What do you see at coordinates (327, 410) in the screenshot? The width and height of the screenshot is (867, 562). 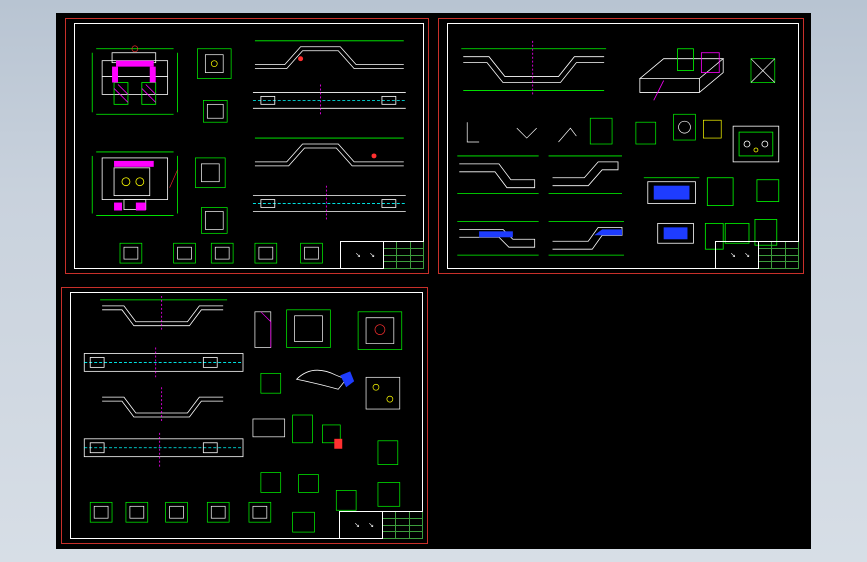 I see `detail-cluster` at bounding box center [327, 410].